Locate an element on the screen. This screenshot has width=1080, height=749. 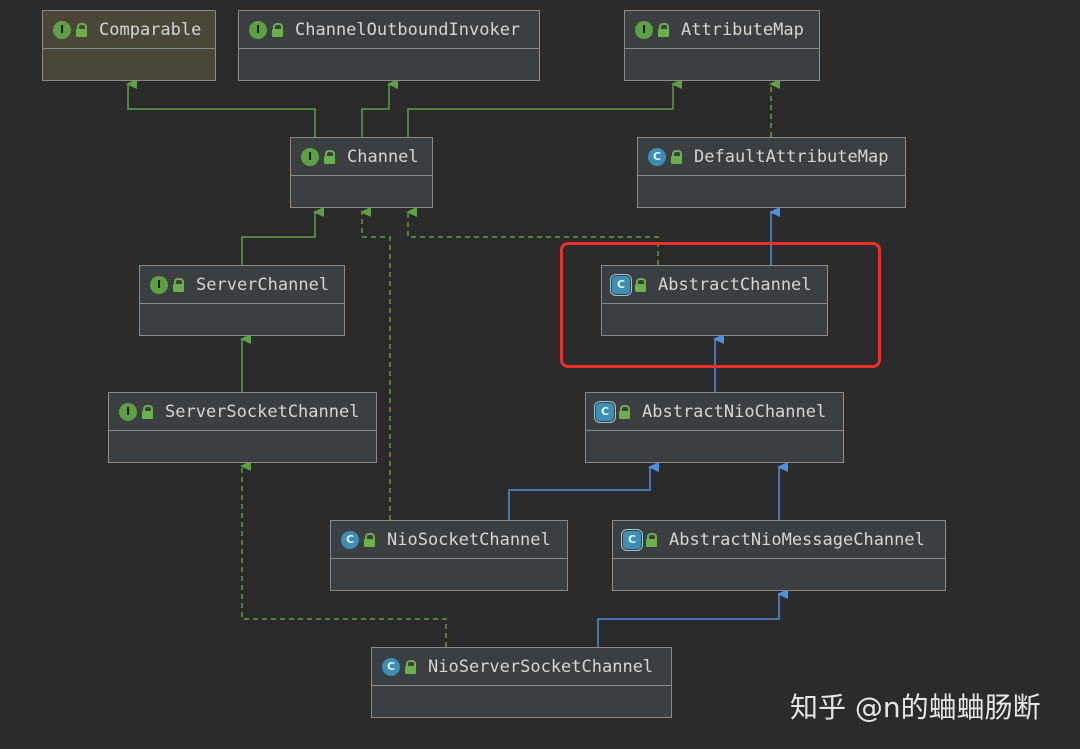
node-channel: I Channel is located at coordinates (361, 172).